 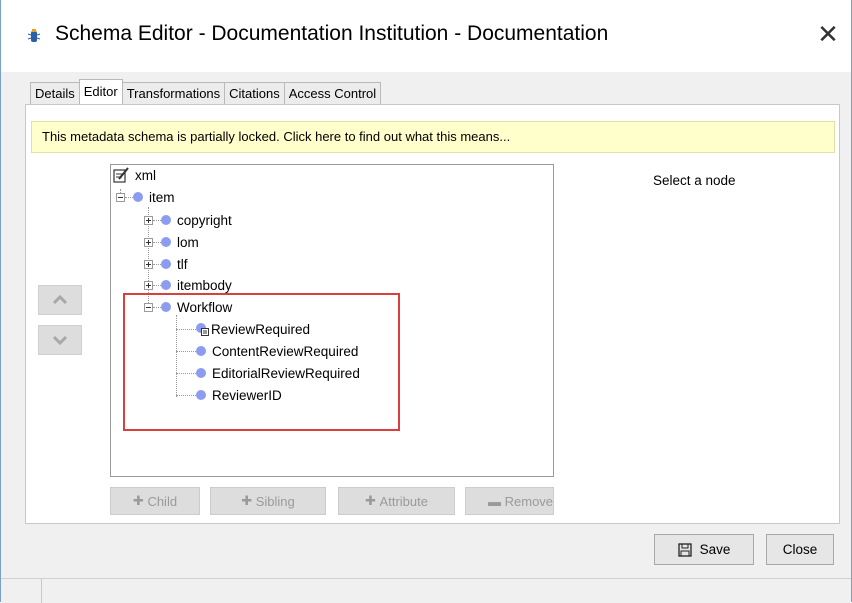 What do you see at coordinates (204, 285) in the screenshot?
I see `tree-node-label: itembody` at bounding box center [204, 285].